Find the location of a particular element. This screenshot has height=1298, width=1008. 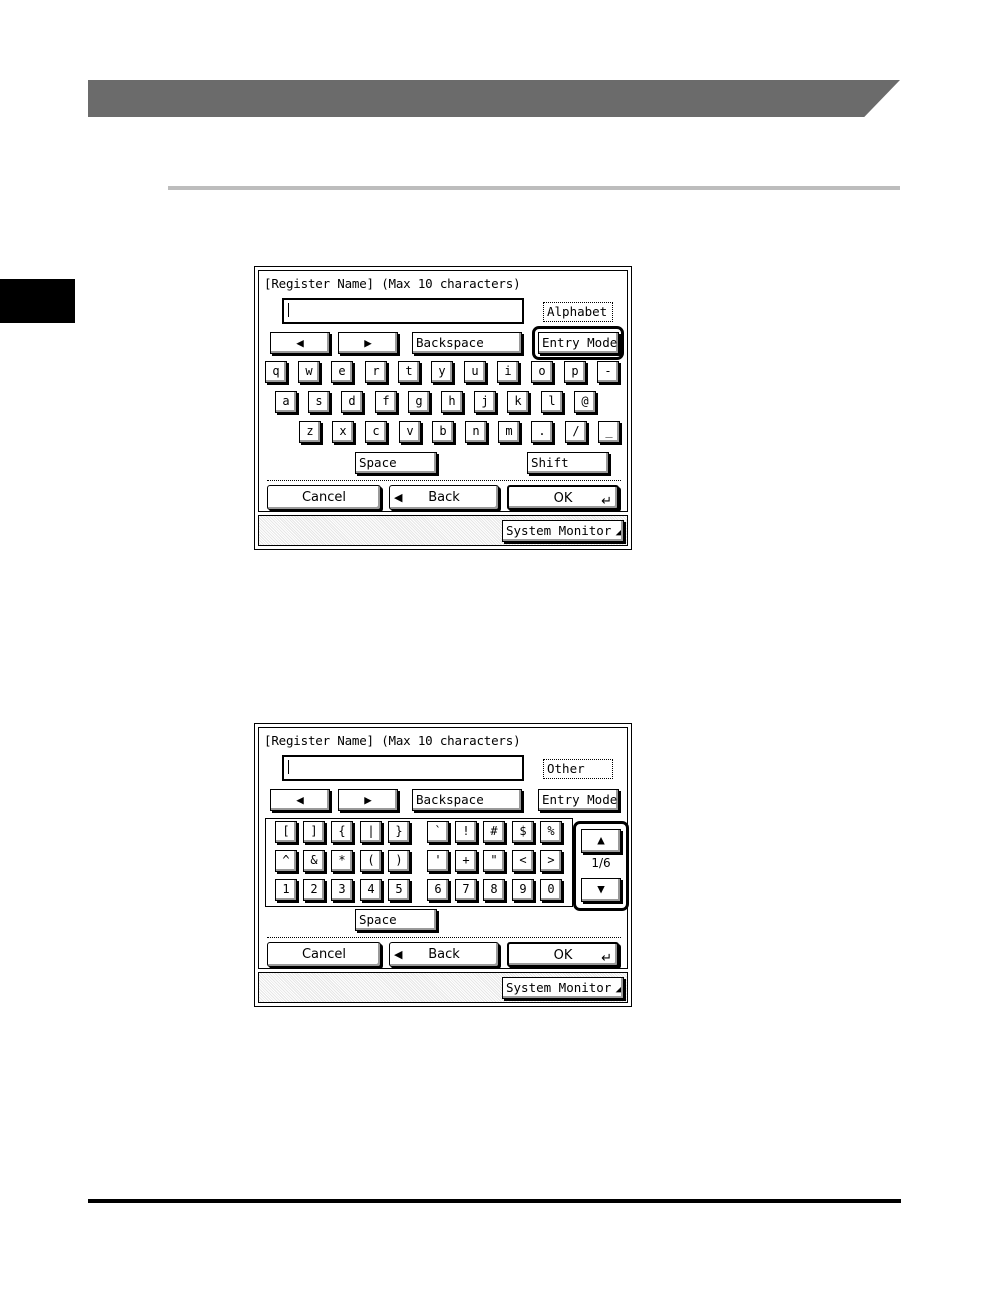

keyboard-key: z is located at coordinates (310, 432).